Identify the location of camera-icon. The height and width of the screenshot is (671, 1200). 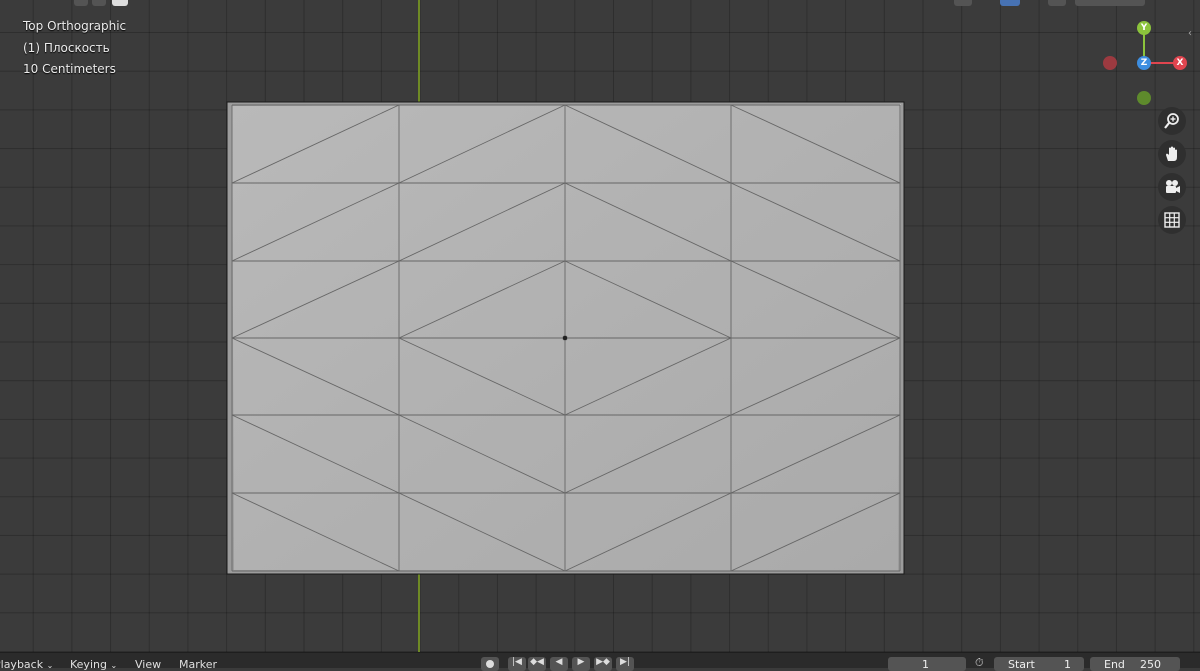
(1172, 187).